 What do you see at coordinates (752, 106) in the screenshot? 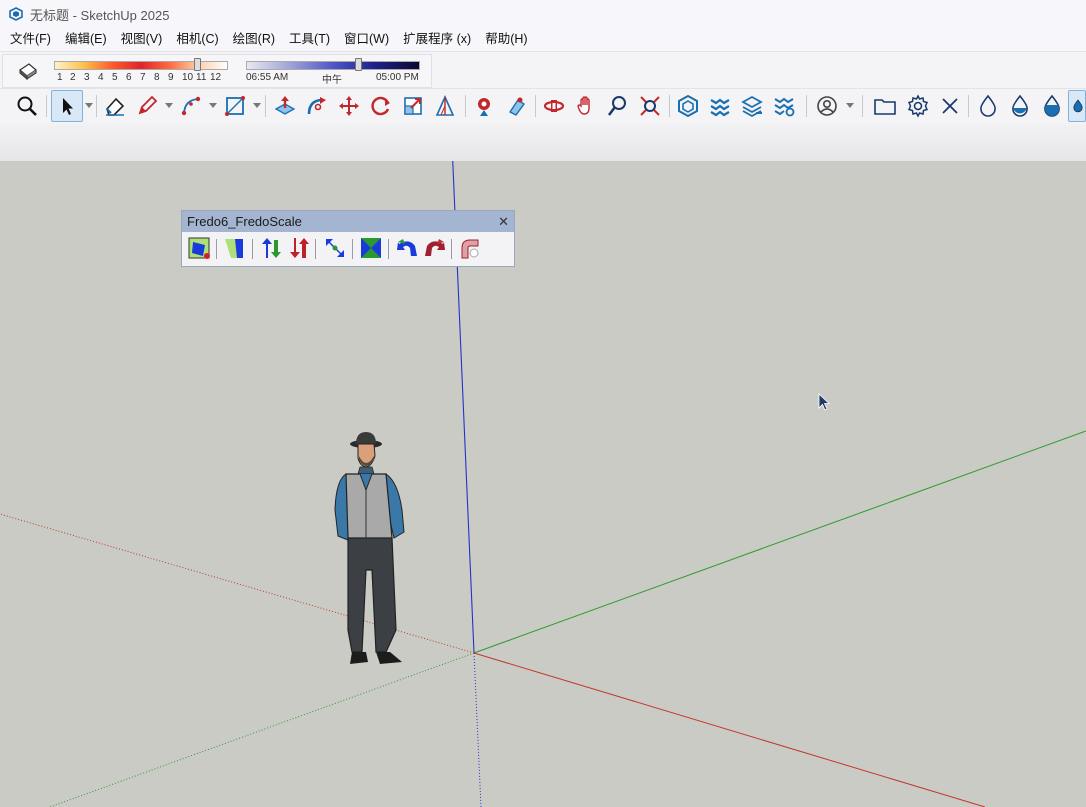
I see `tags-icon` at bounding box center [752, 106].